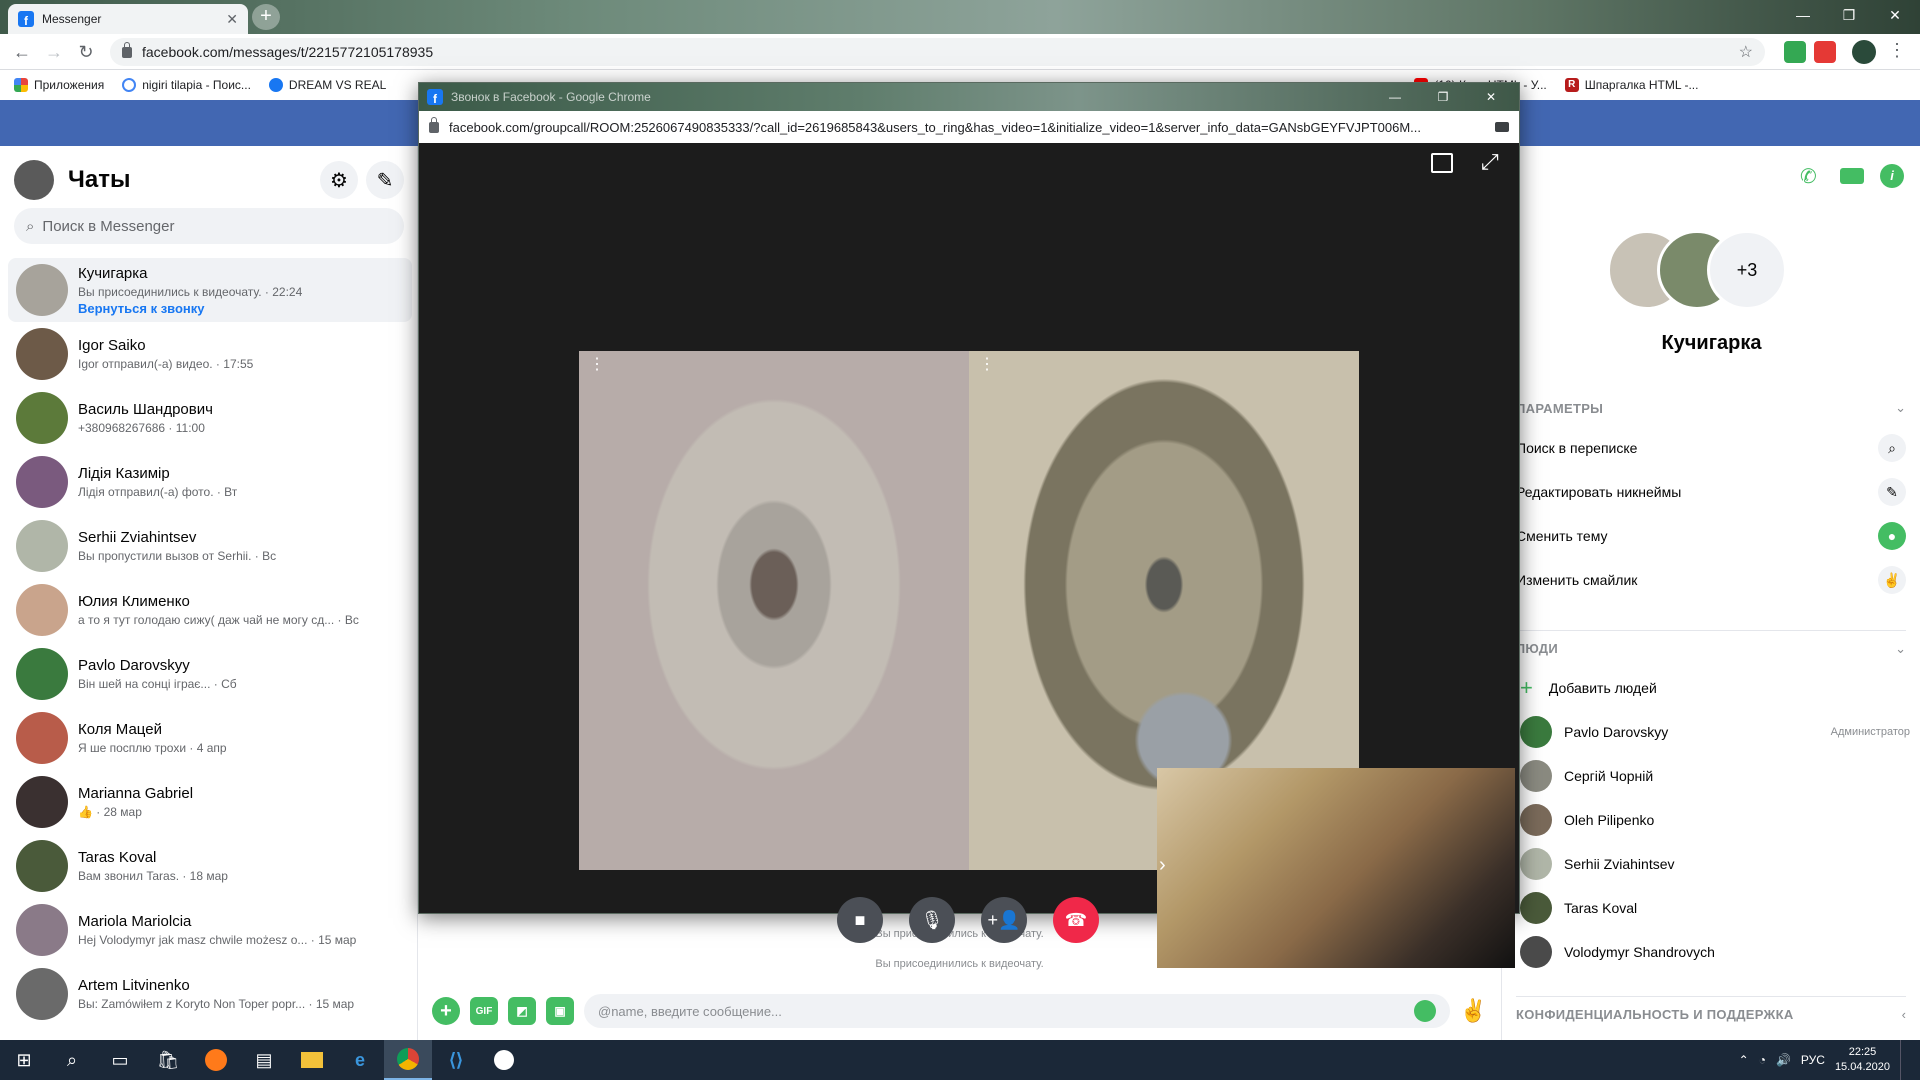 Image resolution: width=1920 pixels, height=1080 pixels. I want to click on toggle-camera-button: ■, so click(860, 920).